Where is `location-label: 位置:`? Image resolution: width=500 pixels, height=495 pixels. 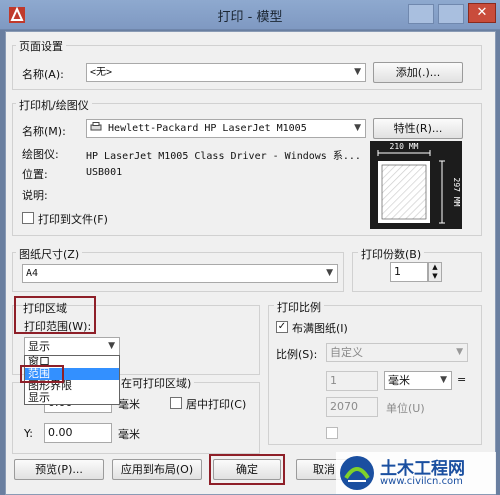 location-label: 位置: is located at coordinates (35, 174).